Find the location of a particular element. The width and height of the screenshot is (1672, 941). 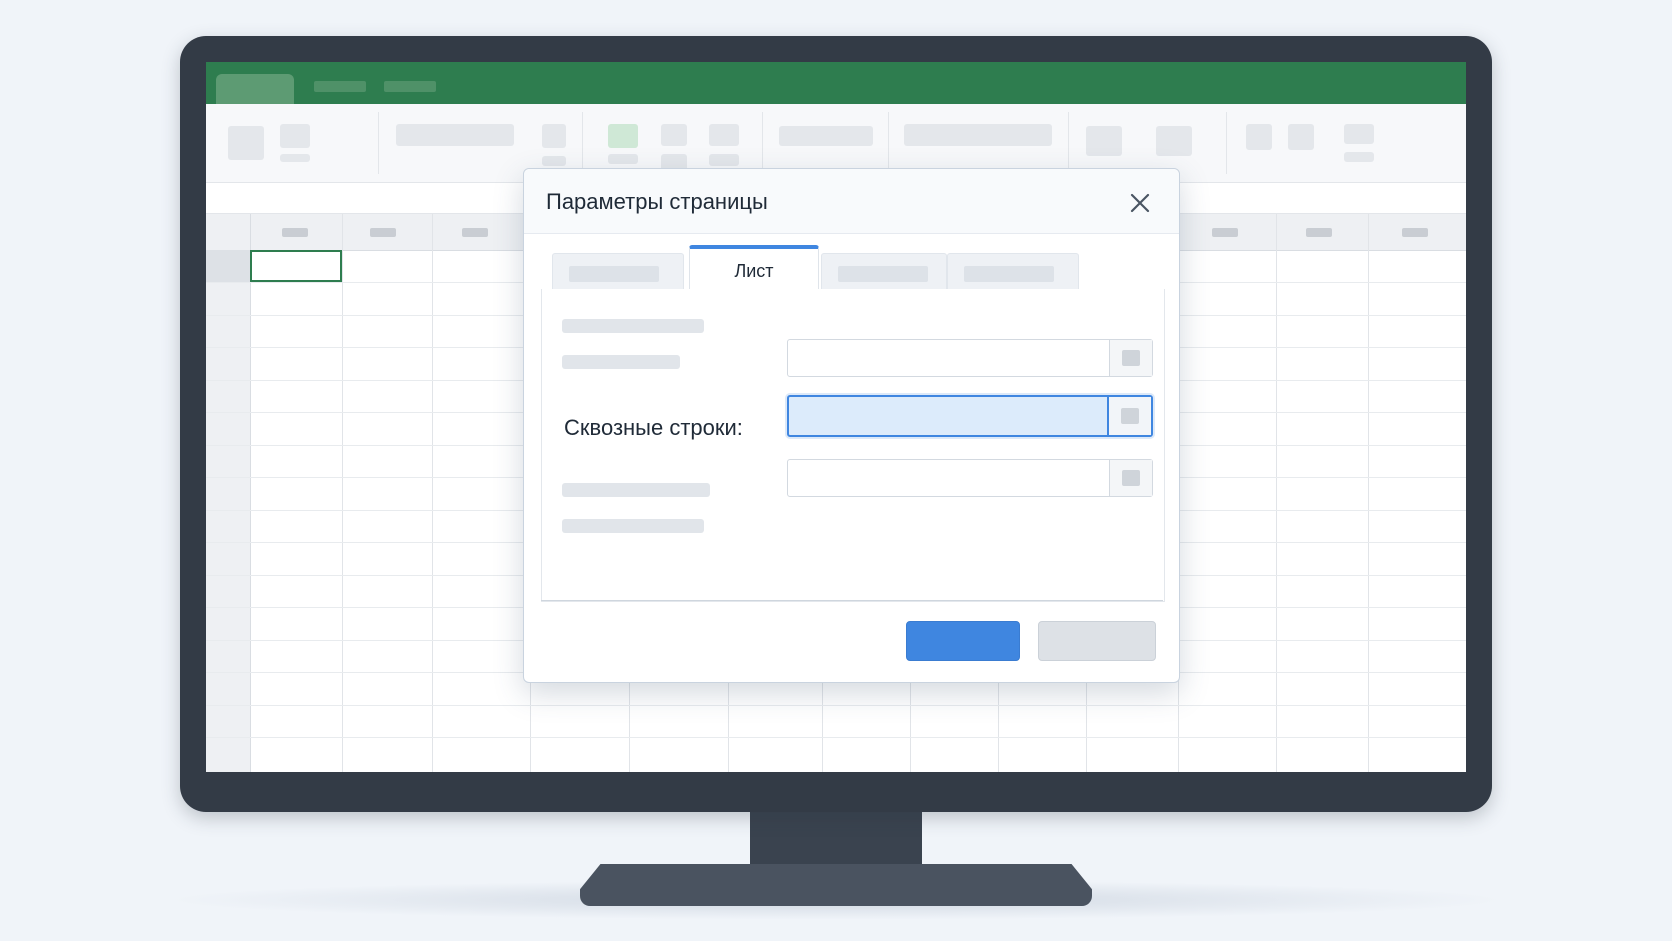

tab-sheet: Лист is located at coordinates (754, 268).